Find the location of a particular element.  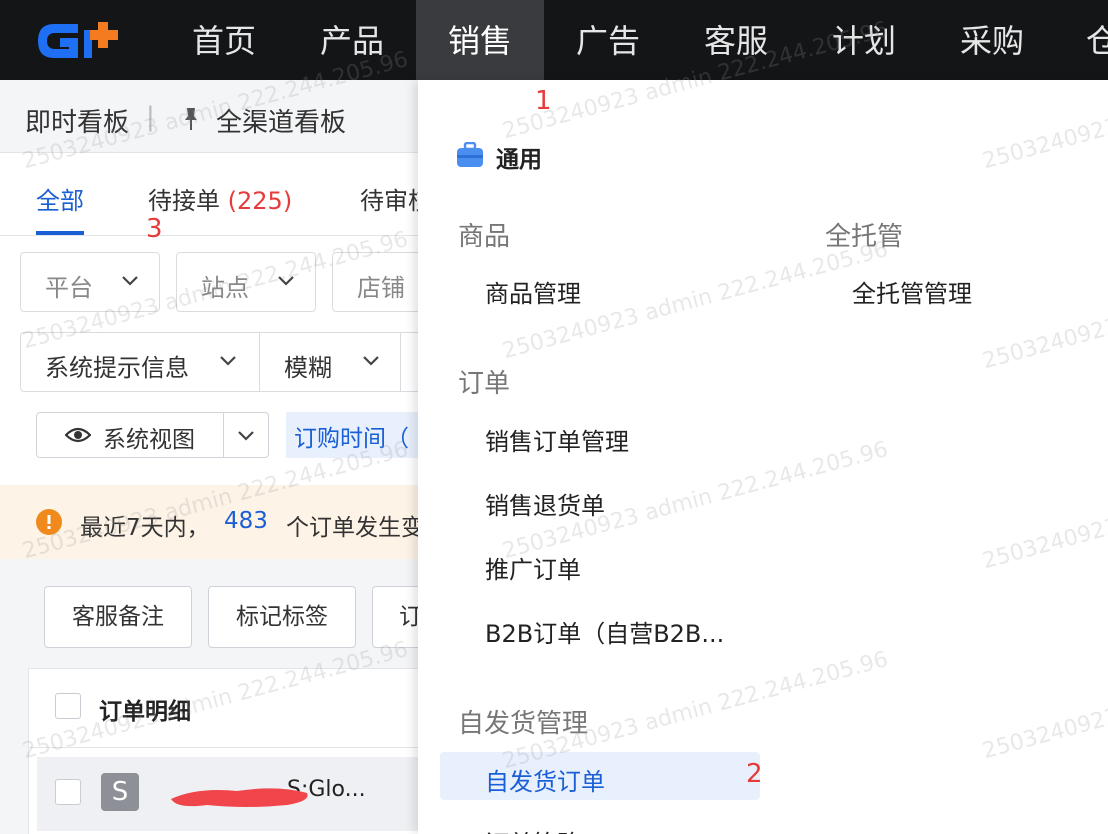

row-checkbox is located at coordinates (68, 792).